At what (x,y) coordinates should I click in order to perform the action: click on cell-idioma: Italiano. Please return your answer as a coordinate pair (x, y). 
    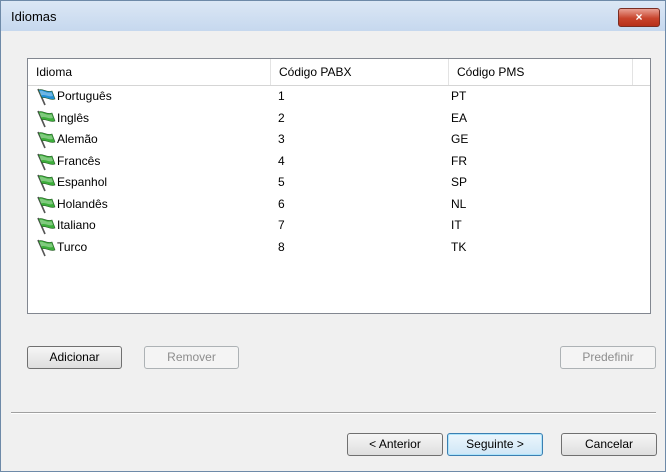
    Looking at the image, I should click on (76, 225).